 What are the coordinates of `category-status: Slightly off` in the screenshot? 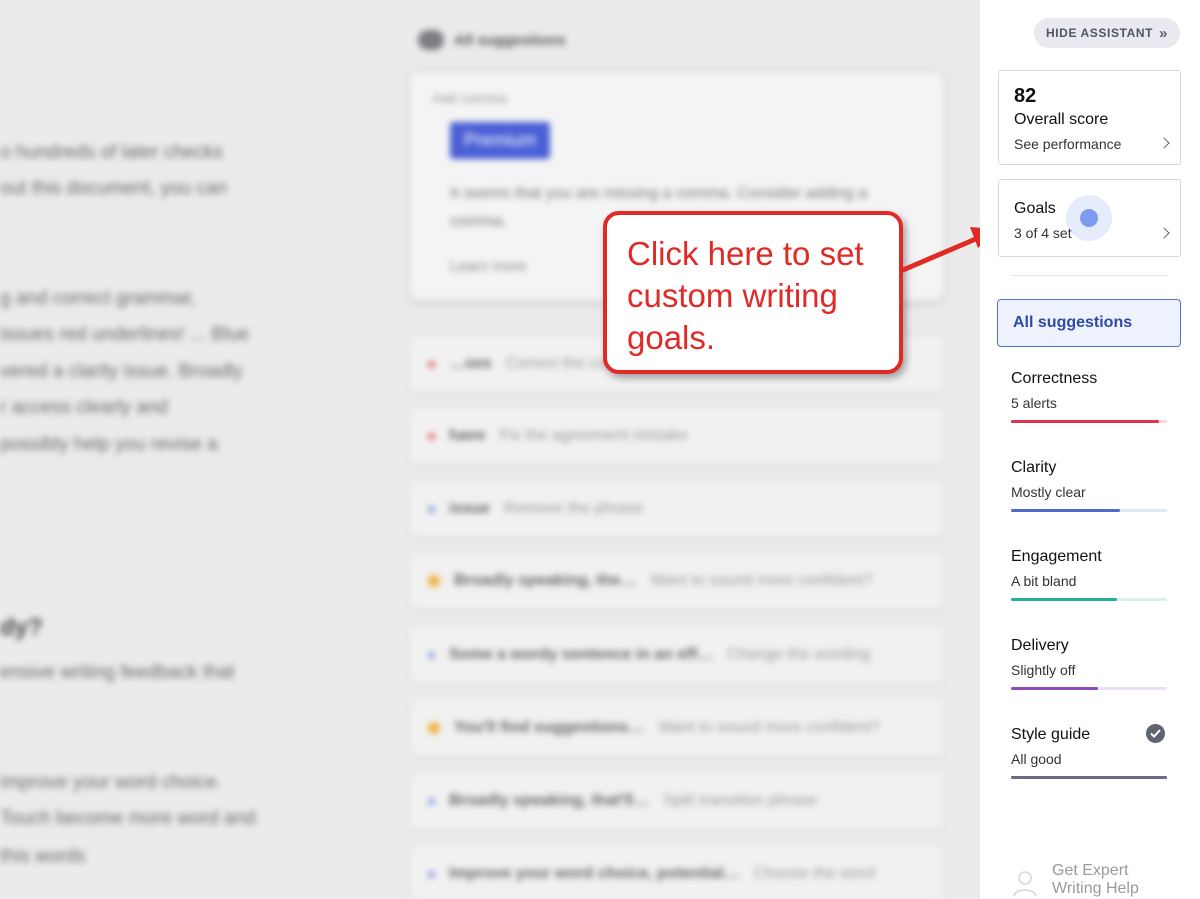 It's located at (1043, 670).